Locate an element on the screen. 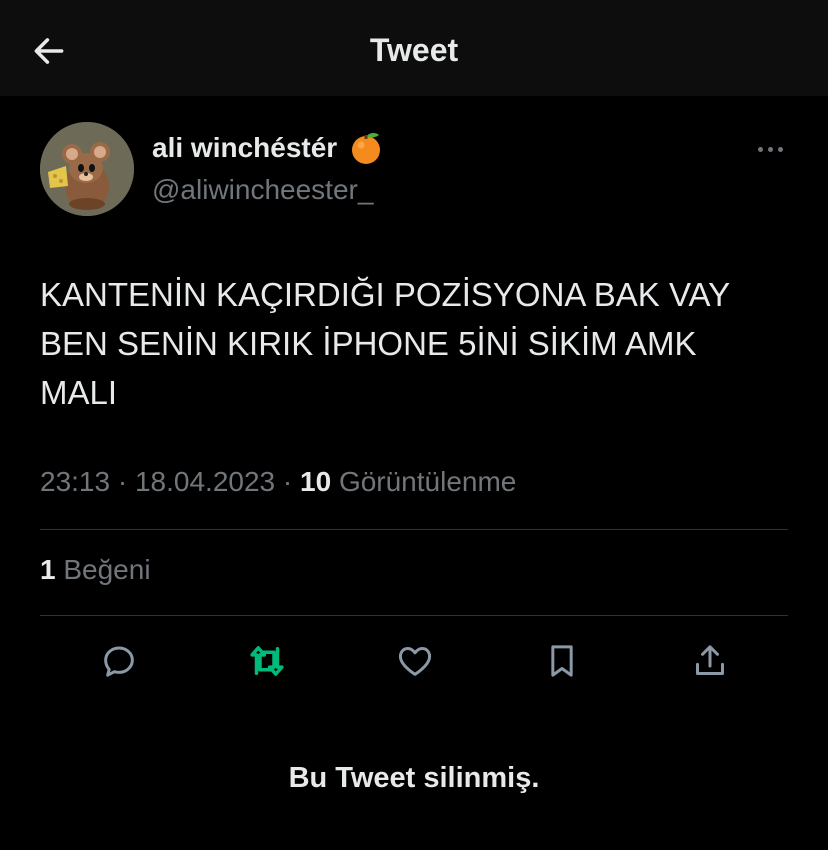 The width and height of the screenshot is (828, 850). bookmark-button is located at coordinates (562, 661).